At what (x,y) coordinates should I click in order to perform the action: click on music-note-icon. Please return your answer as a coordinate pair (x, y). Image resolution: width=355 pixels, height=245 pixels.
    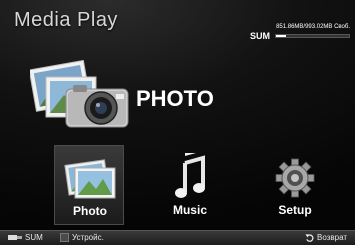
    Looking at the image, I should click on (190, 174).